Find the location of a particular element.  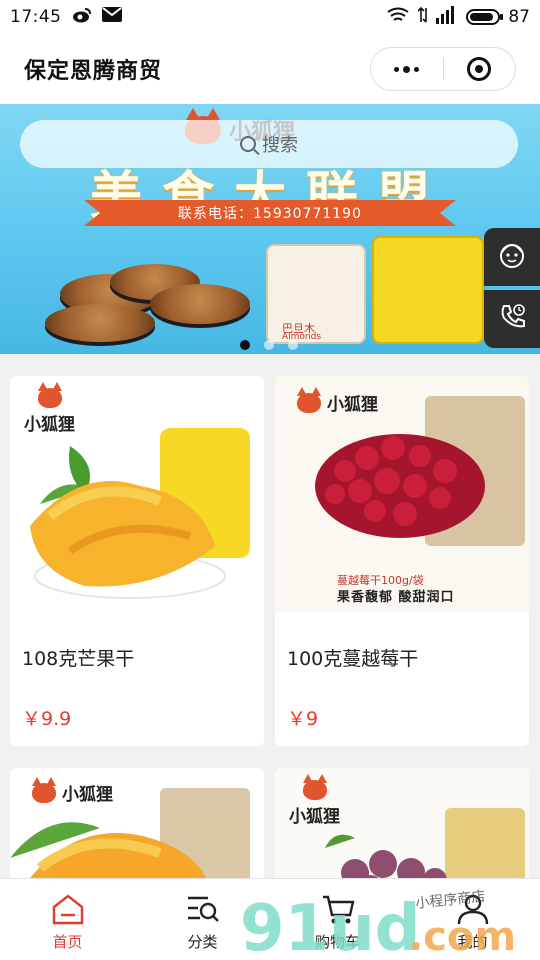

status-bar: 17:45 87 is located at coordinates (270, 17).